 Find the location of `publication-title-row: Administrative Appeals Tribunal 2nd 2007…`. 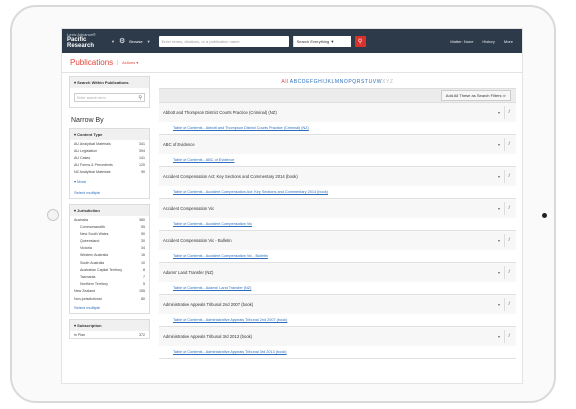

publication-title-row: Administrative Appeals Tribunal 2nd 2007… is located at coordinates (337, 304).